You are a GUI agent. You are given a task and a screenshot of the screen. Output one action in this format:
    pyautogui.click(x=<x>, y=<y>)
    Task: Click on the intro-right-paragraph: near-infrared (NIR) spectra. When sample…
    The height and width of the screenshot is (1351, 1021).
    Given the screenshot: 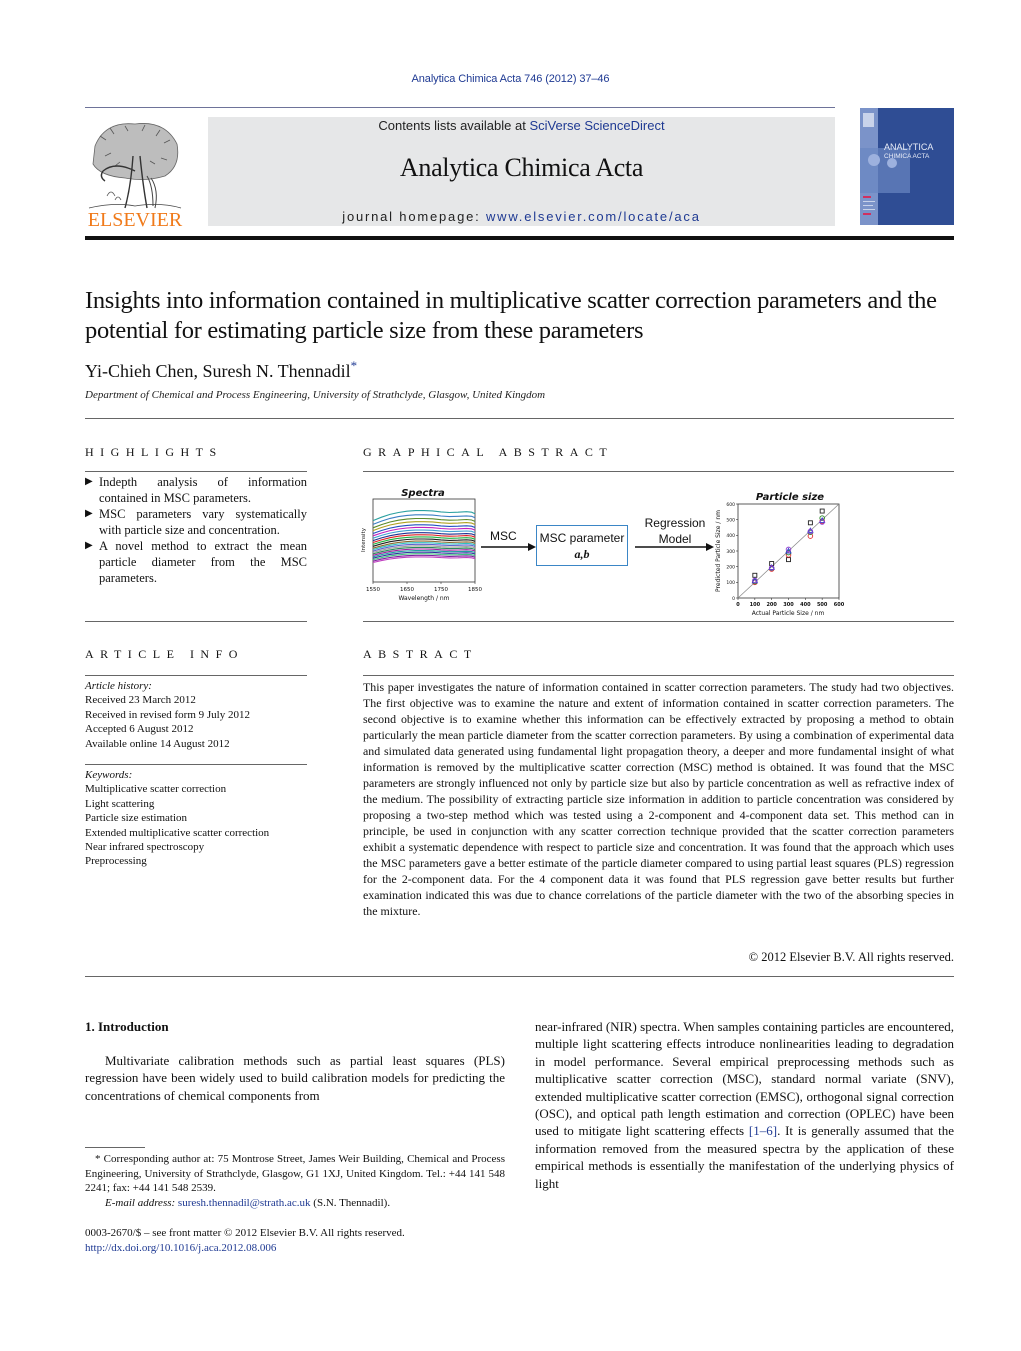 What is the action you would take?
    pyautogui.click(x=744, y=1105)
    